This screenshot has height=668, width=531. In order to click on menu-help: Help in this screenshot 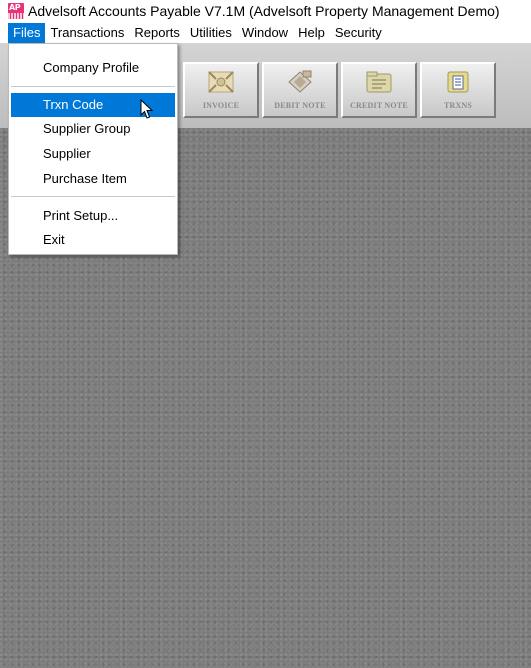, I will do `click(311, 33)`.